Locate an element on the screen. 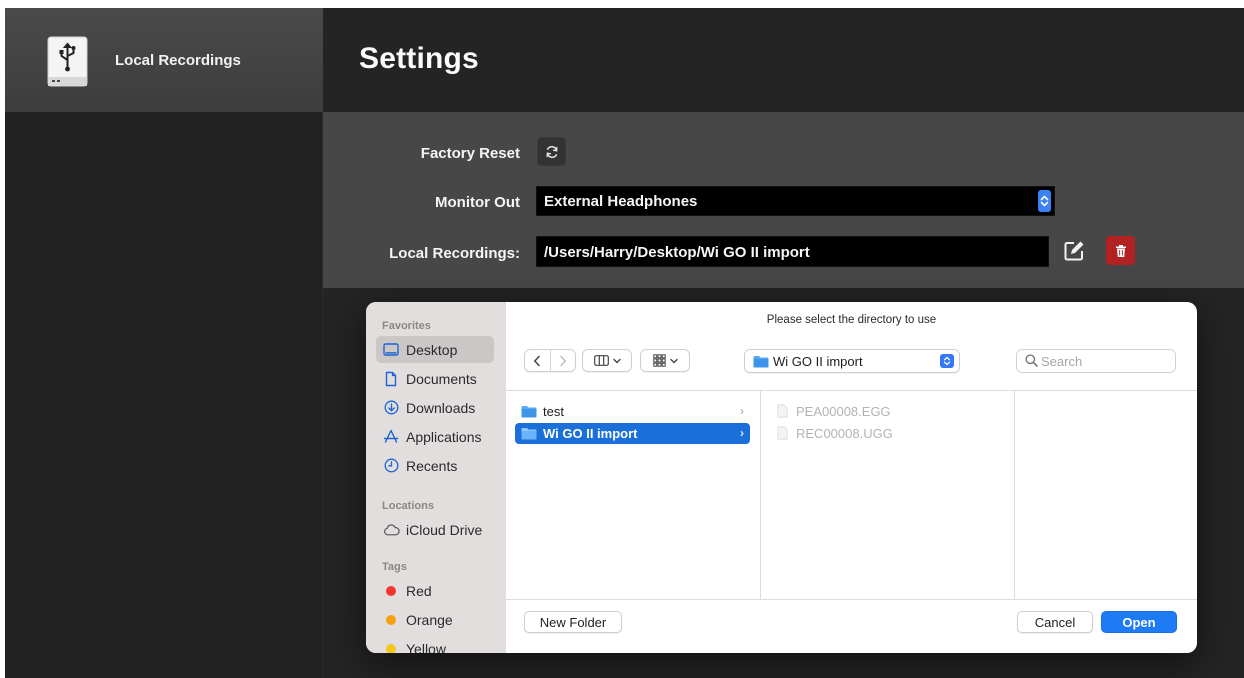 This screenshot has height=678, width=1244. factory-reset-button is located at coordinates (551, 151).